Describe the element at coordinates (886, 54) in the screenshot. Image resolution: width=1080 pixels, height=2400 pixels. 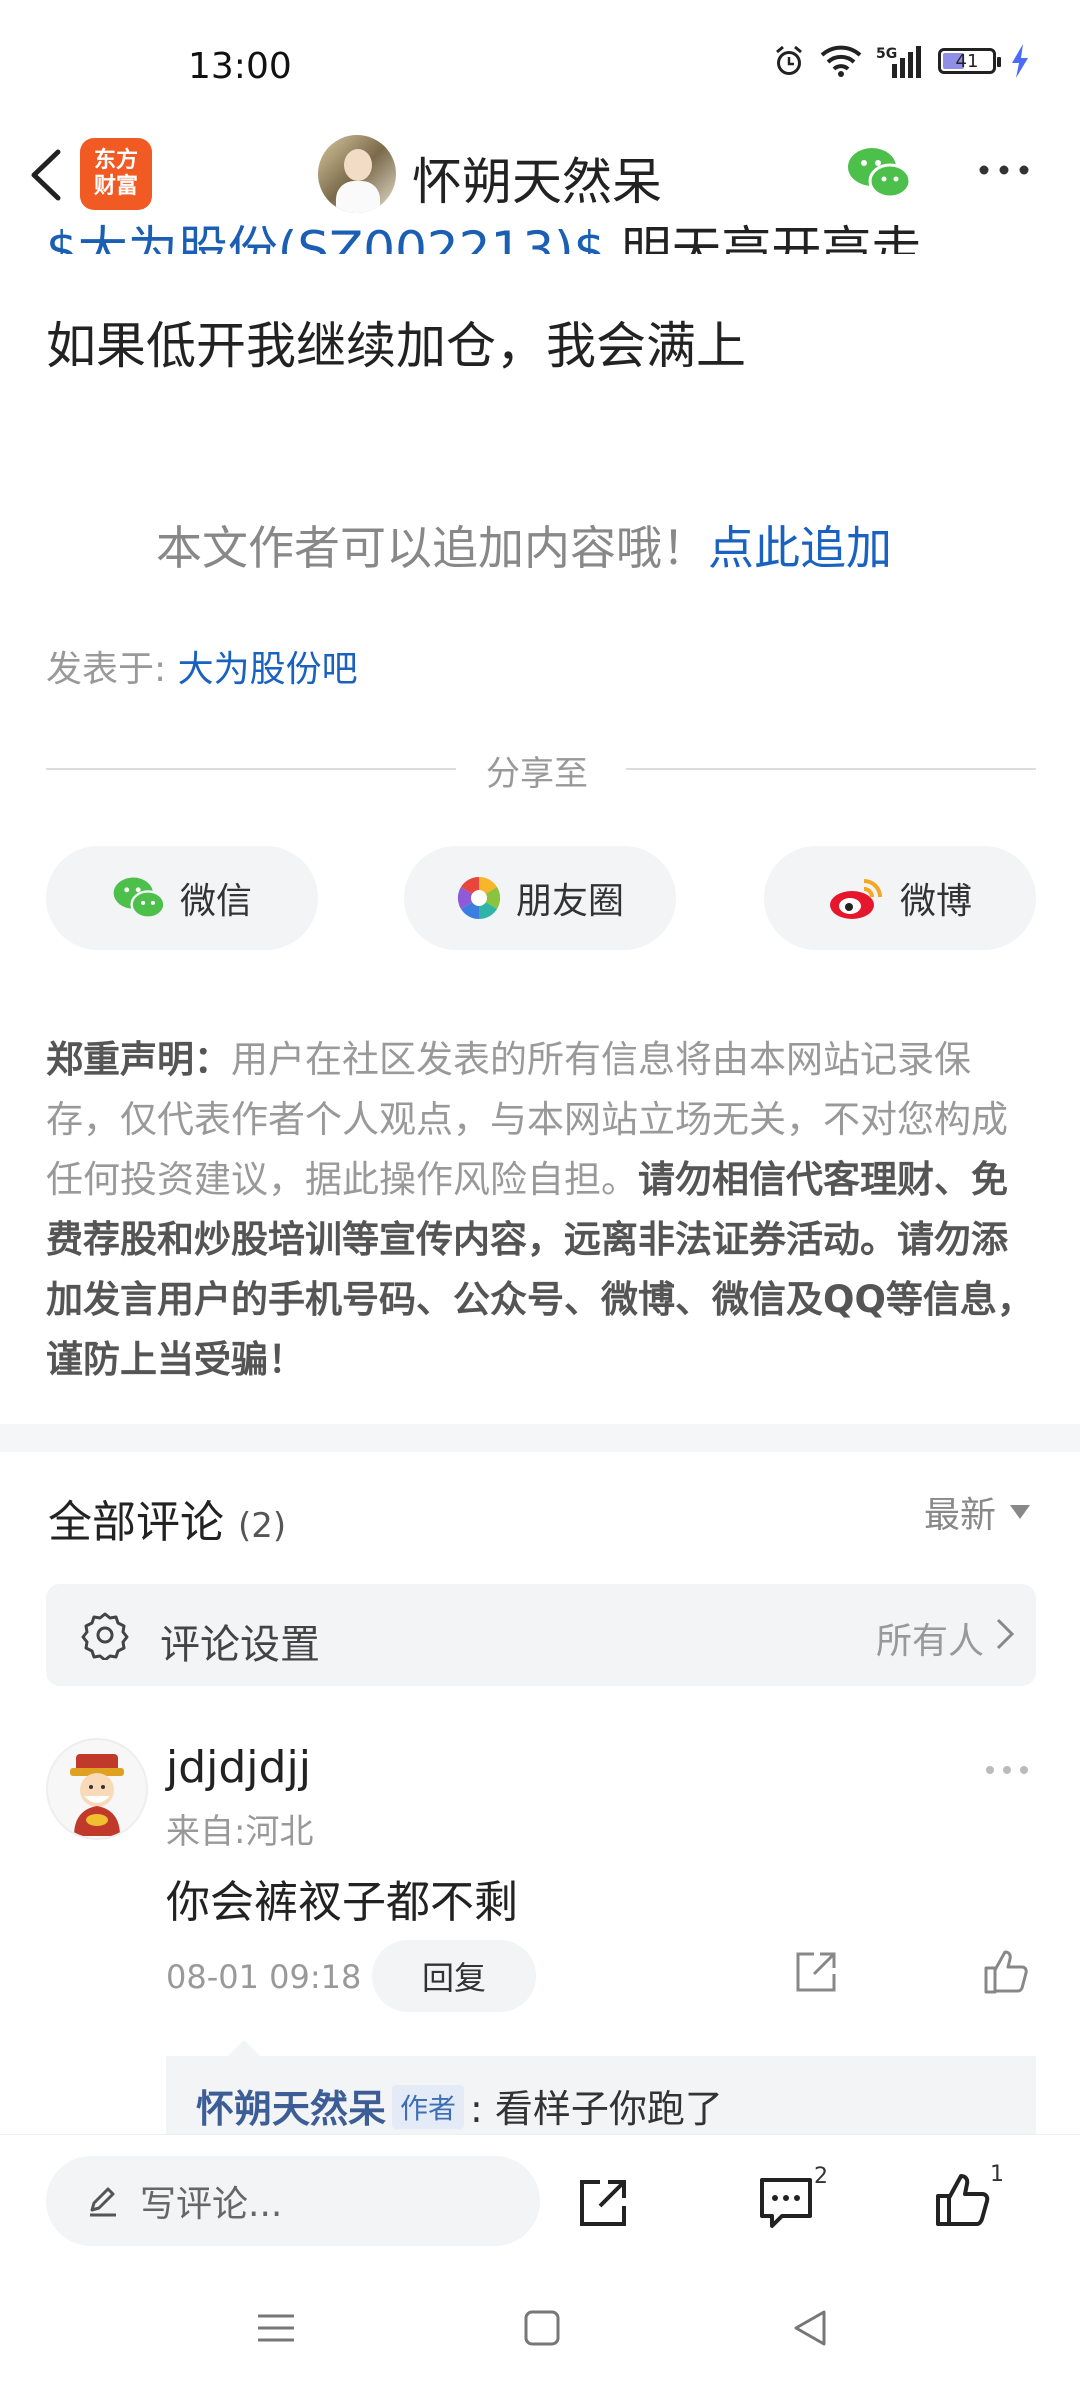
I see `svg-text: 5G` at that location.